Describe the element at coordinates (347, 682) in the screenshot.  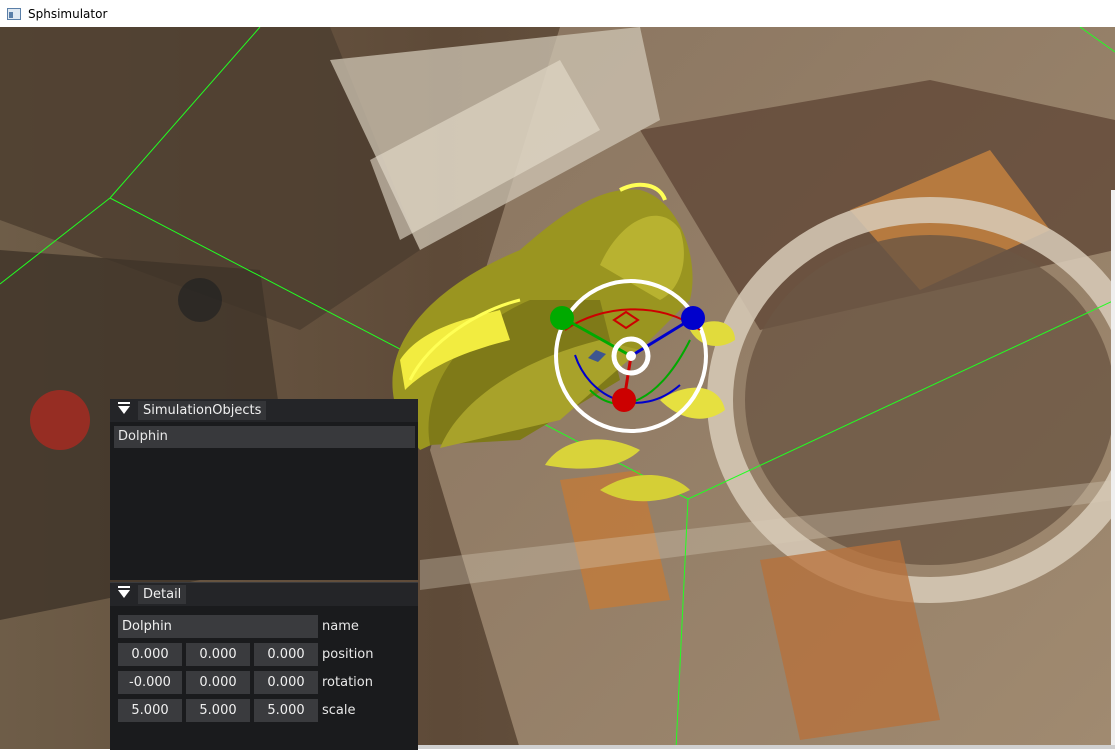
I see `rotation-label: rotation` at that location.